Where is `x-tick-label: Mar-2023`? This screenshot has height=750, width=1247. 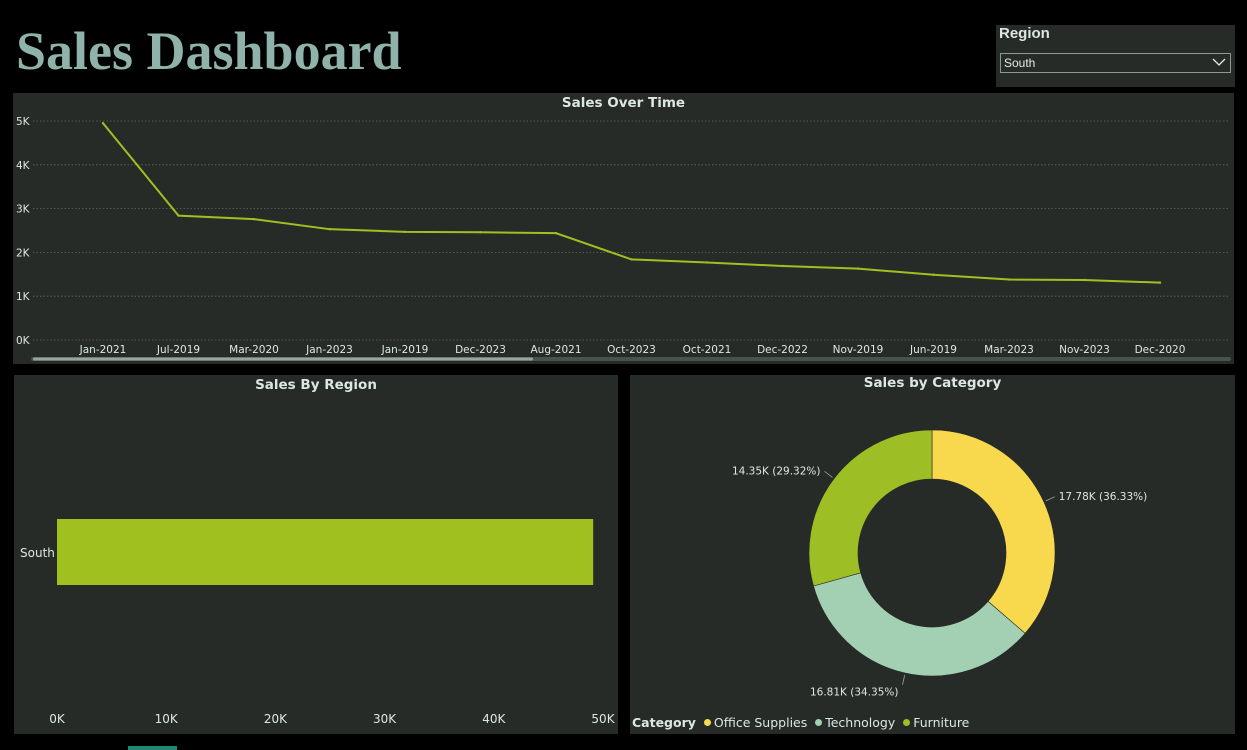 x-tick-label: Mar-2023 is located at coordinates (1009, 350).